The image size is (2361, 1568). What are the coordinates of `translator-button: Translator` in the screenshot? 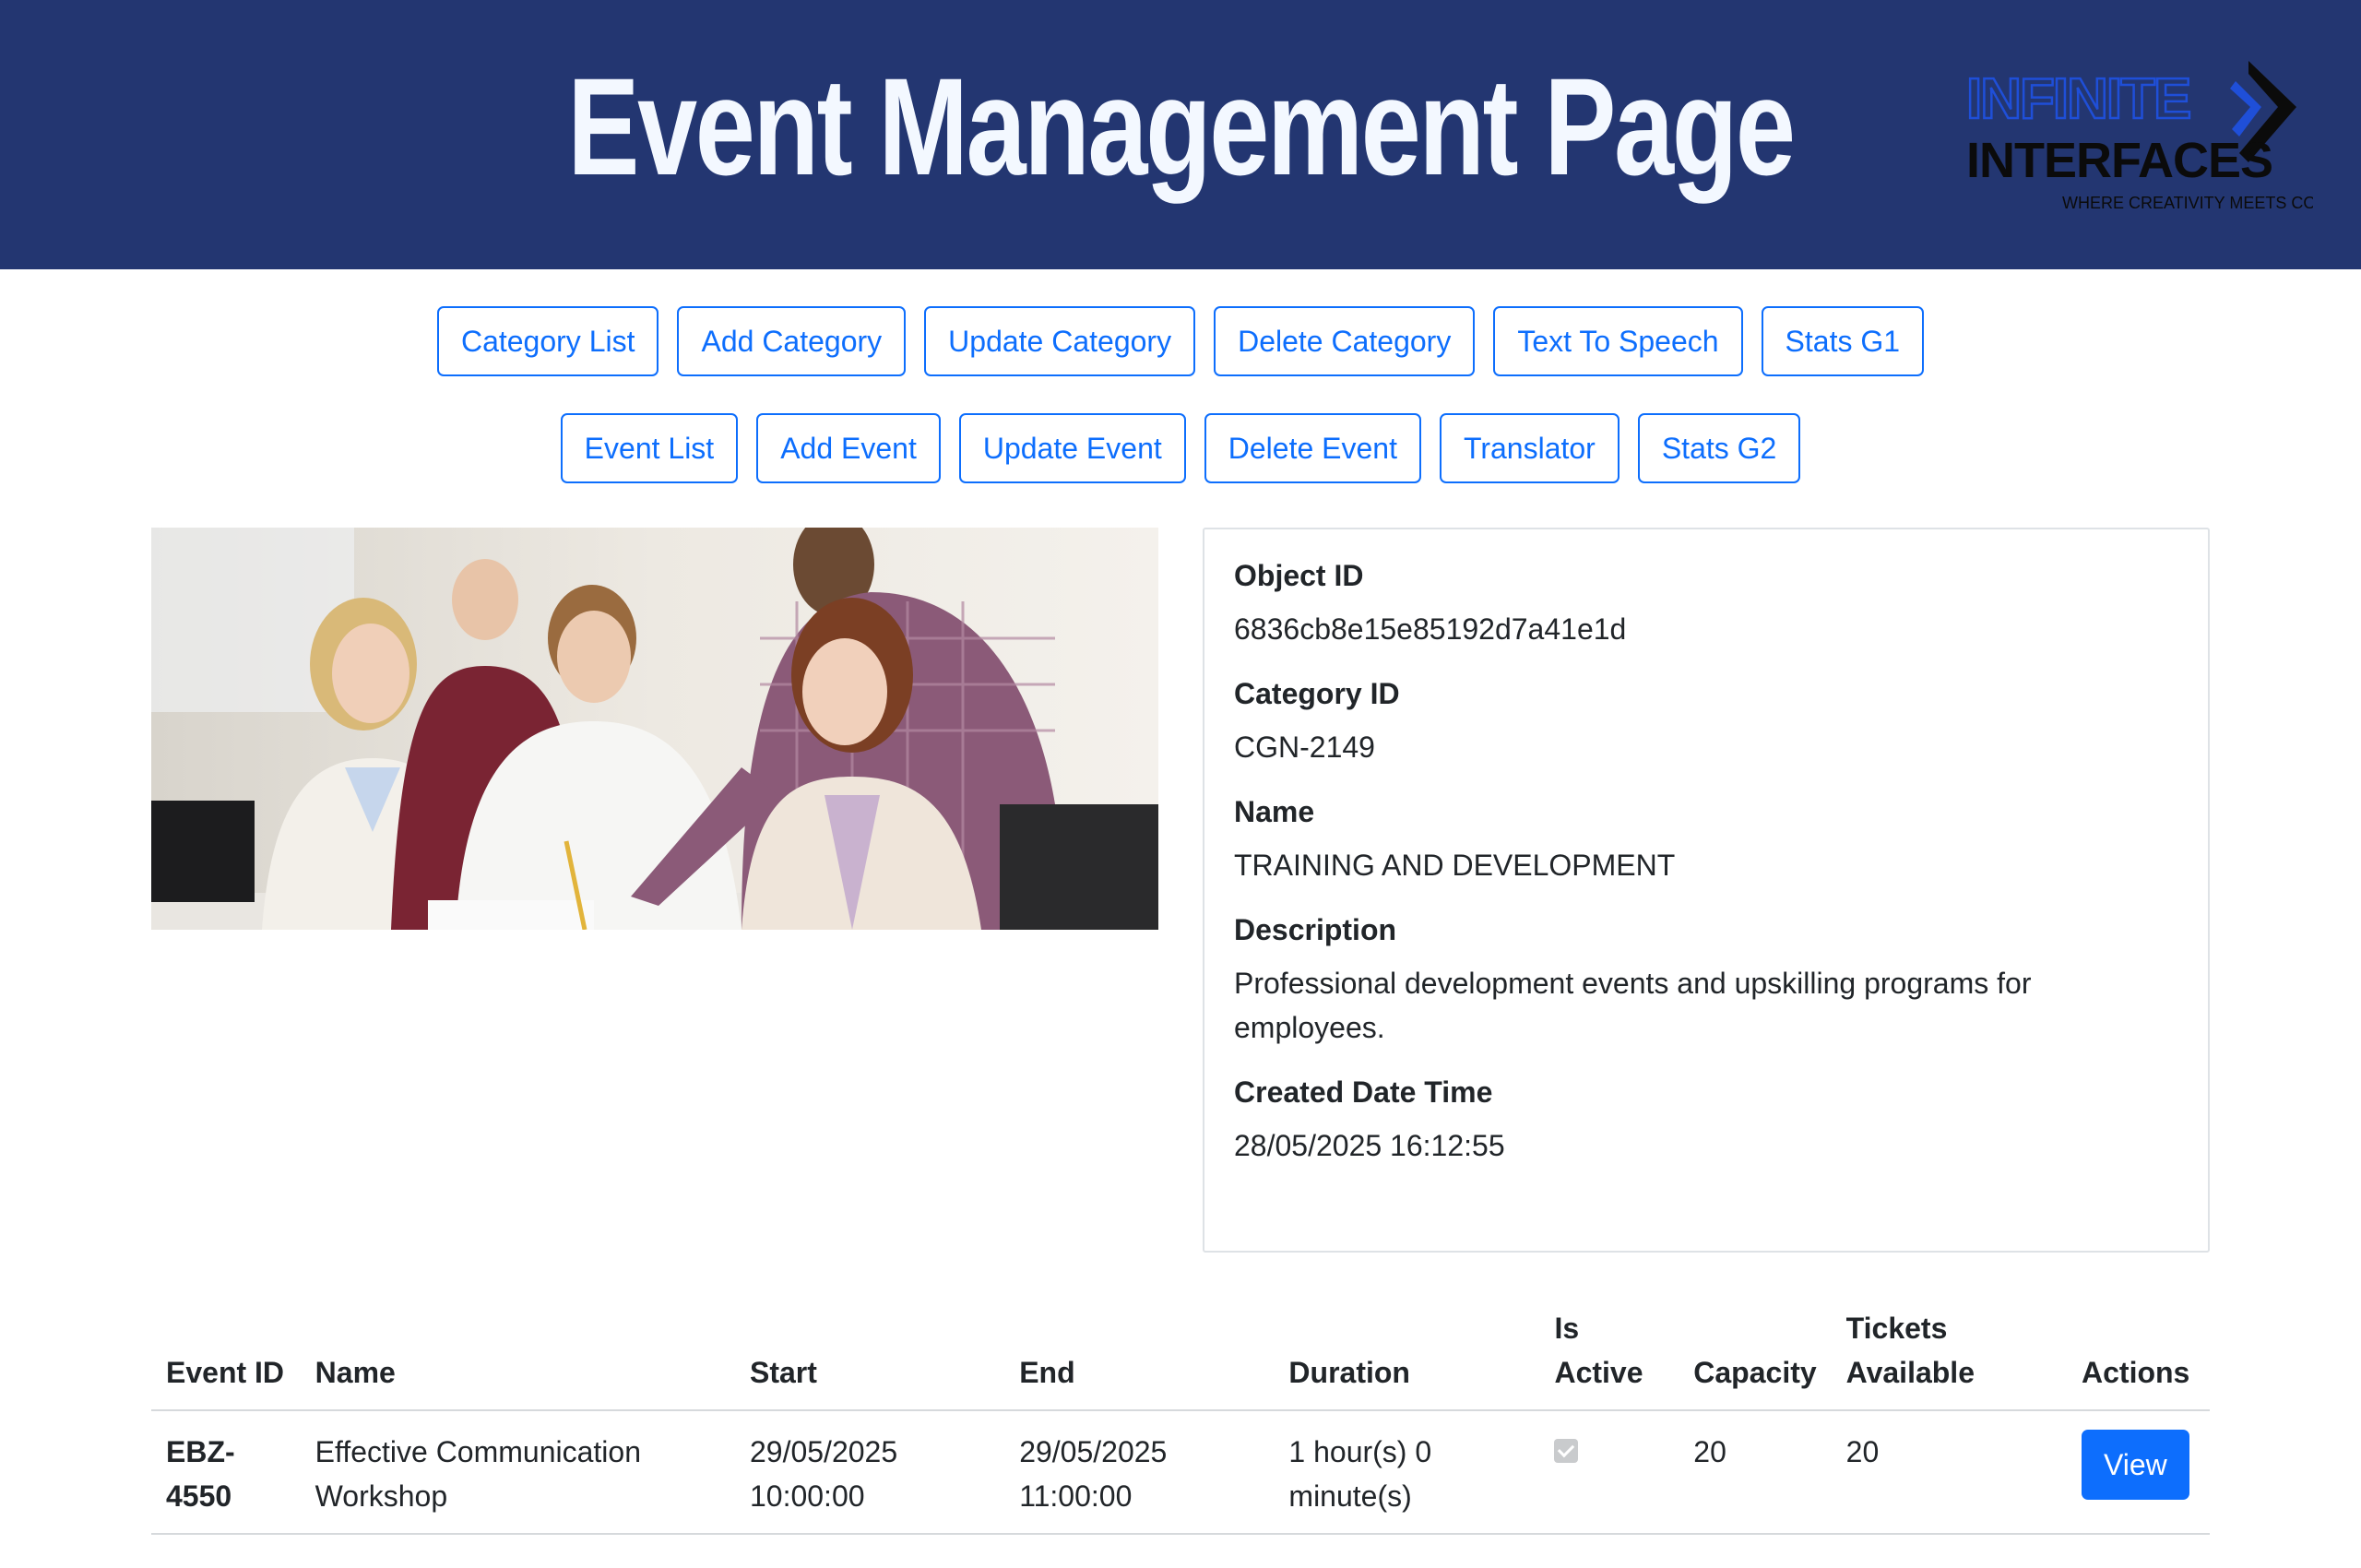 It's located at (1529, 448).